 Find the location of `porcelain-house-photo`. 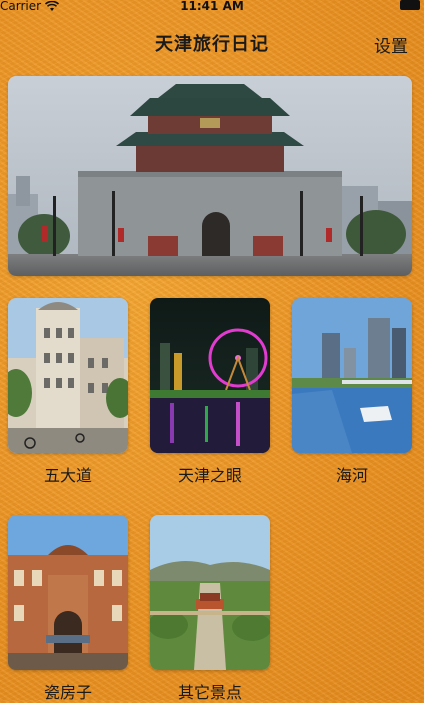

porcelain-house-photo is located at coordinates (68, 592).